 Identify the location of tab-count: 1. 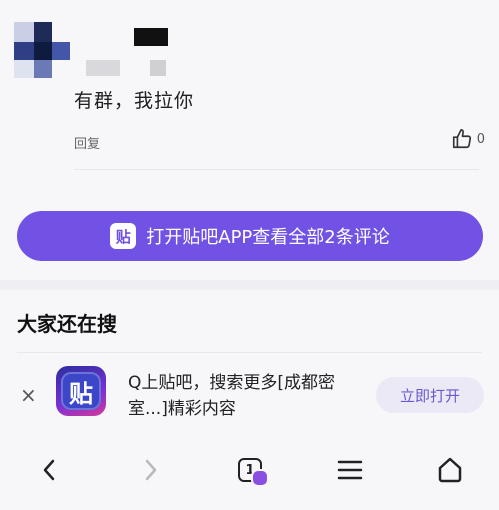
(253, 472).